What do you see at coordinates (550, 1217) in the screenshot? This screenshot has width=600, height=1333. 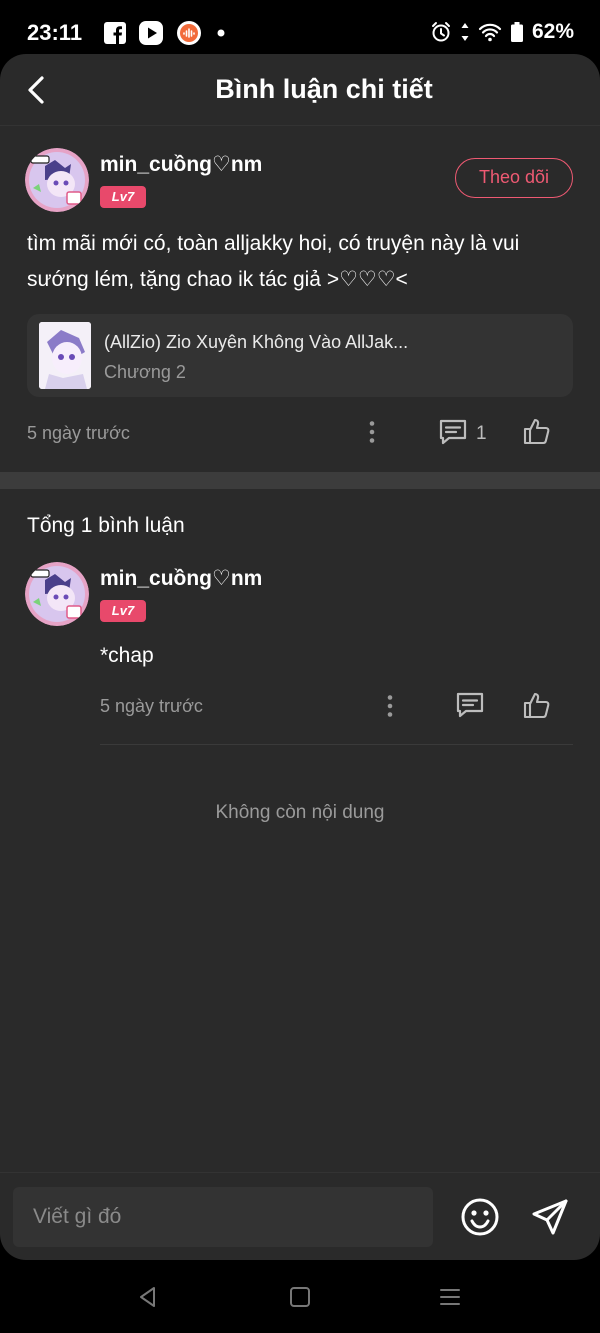 I see `send-icon` at bounding box center [550, 1217].